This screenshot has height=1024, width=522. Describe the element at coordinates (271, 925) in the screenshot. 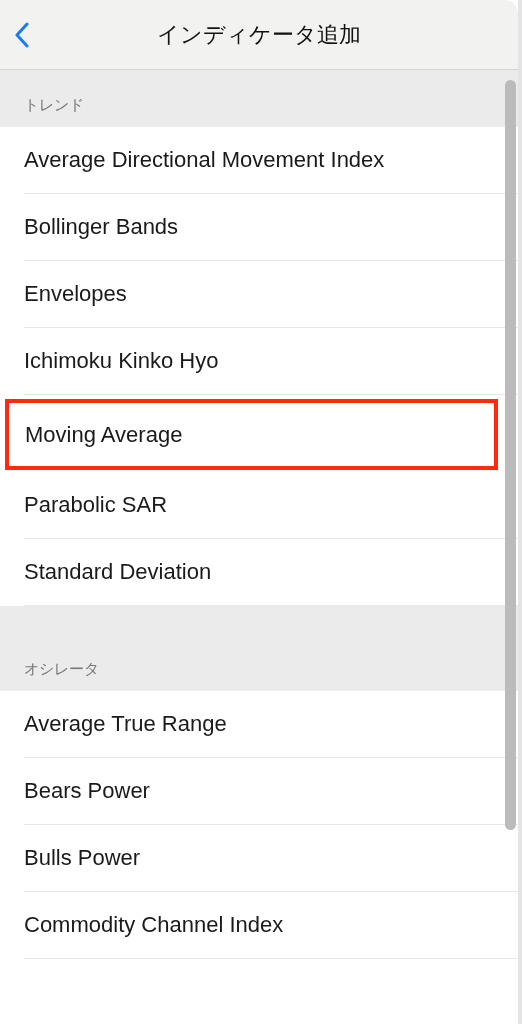

I see `indicator-list-item: Commodity Channel Index` at that location.